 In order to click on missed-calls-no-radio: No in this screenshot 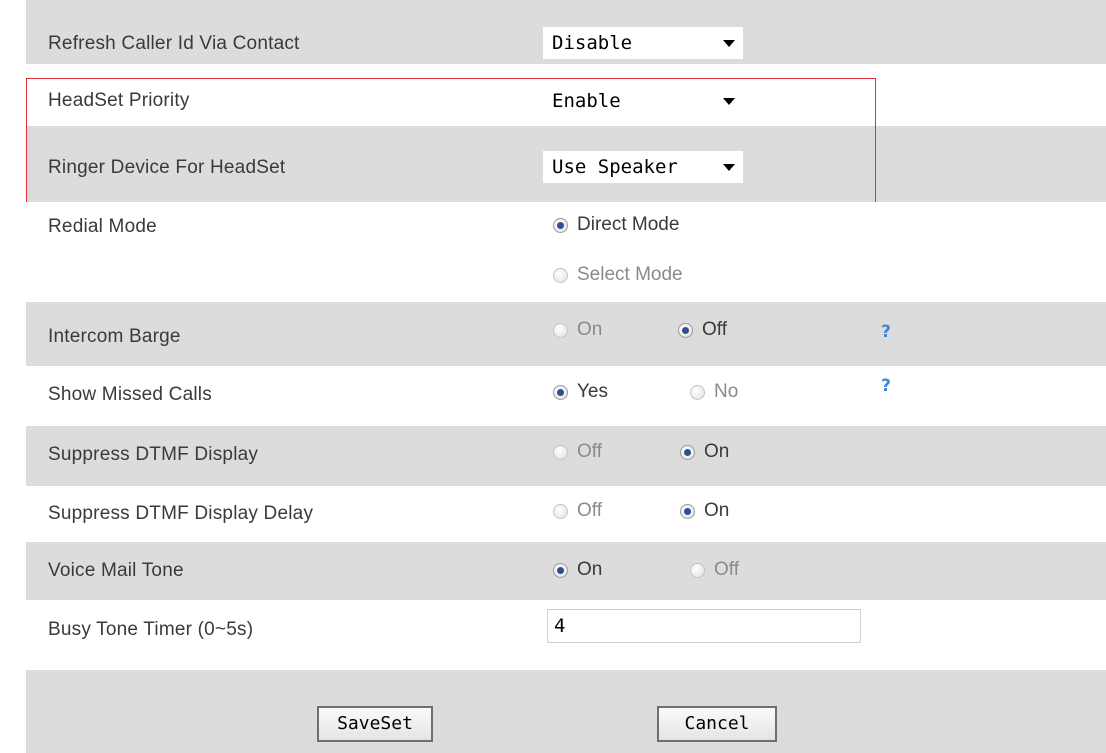, I will do `click(714, 392)`.